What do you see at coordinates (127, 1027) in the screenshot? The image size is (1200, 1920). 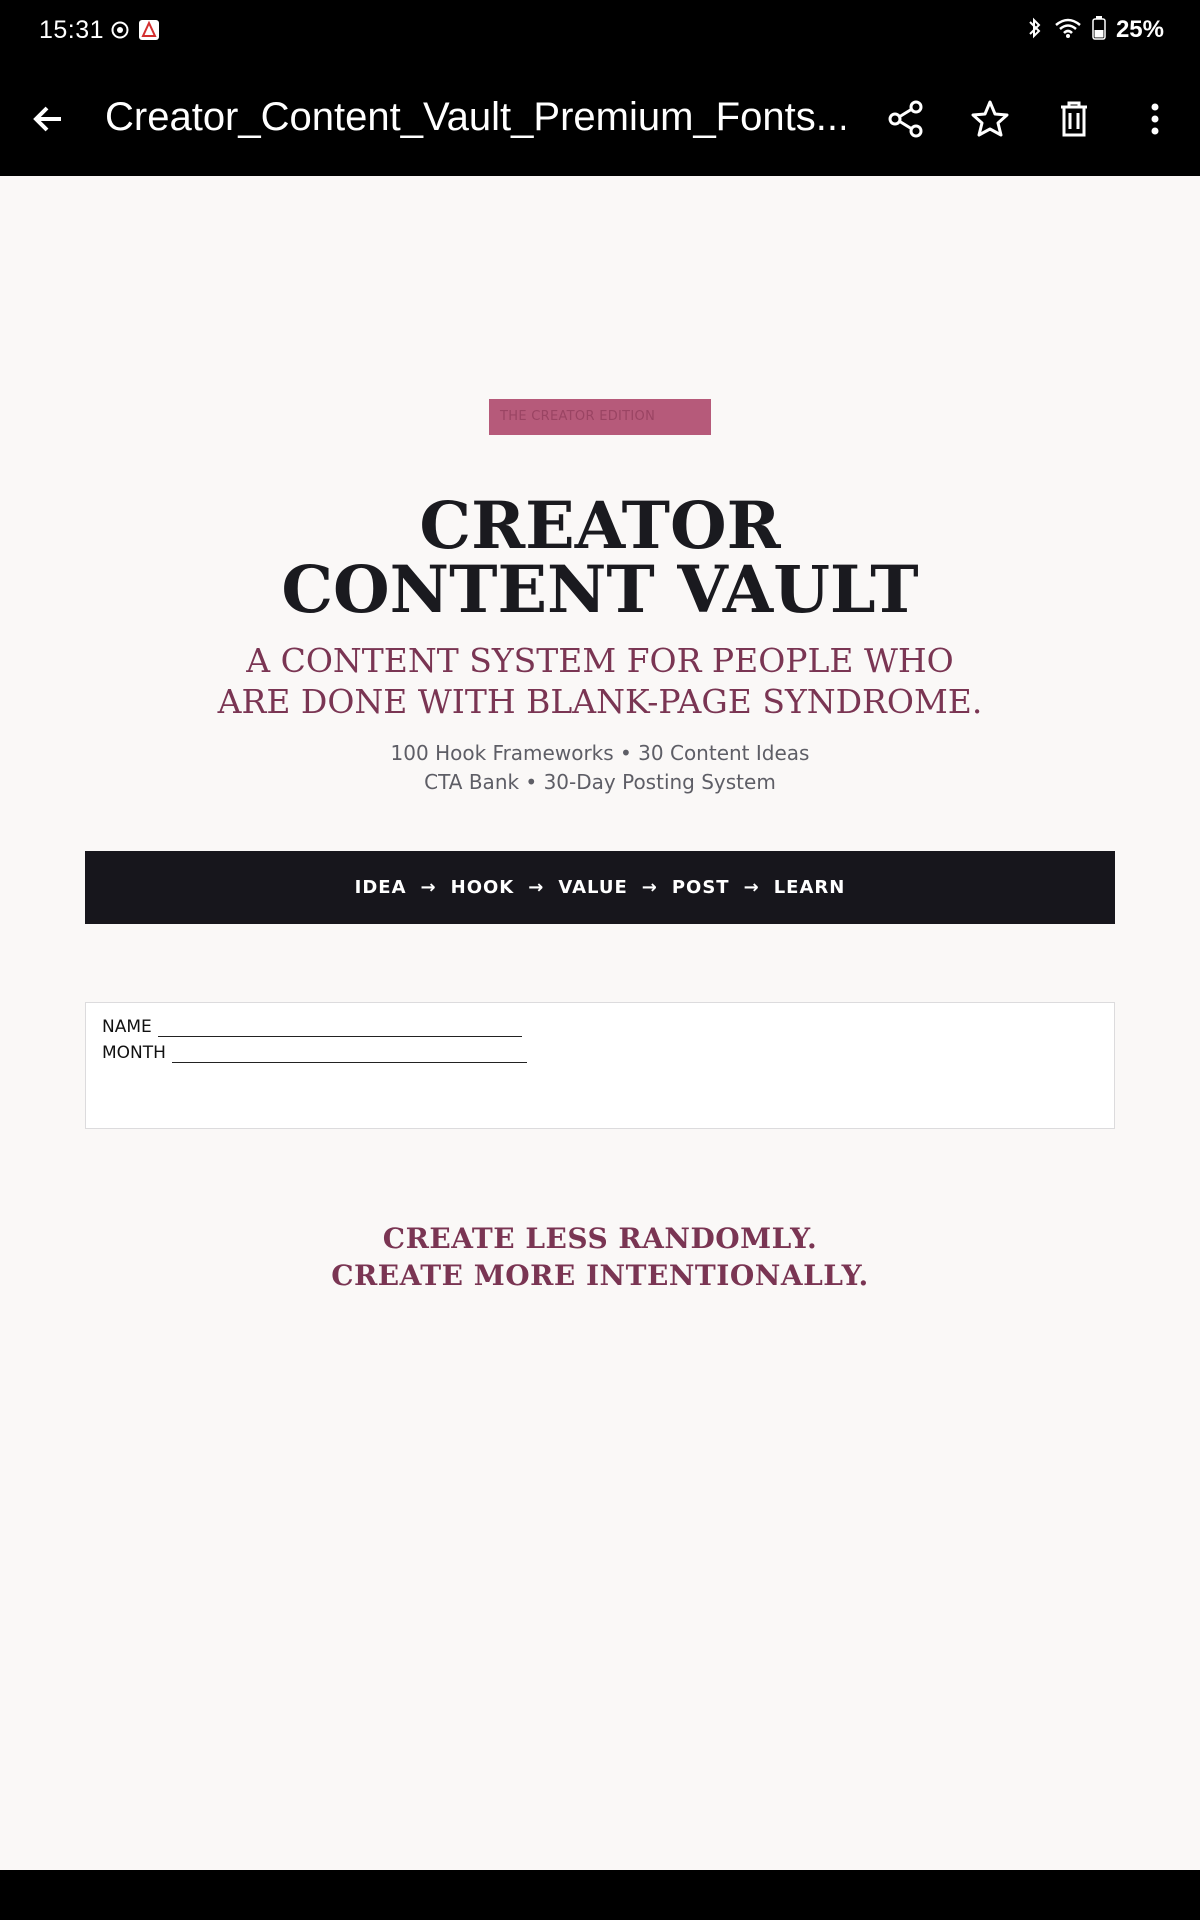 I see `name-label: NAME` at bounding box center [127, 1027].